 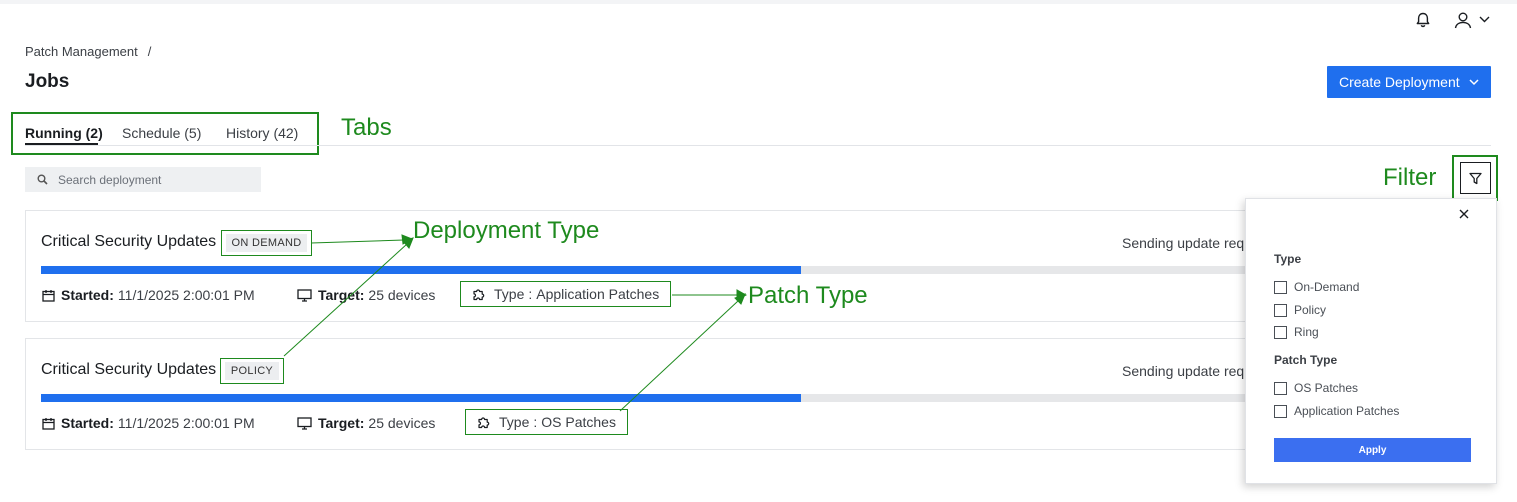 I want to click on deployment-type-badge: POLICY, so click(x=252, y=371).